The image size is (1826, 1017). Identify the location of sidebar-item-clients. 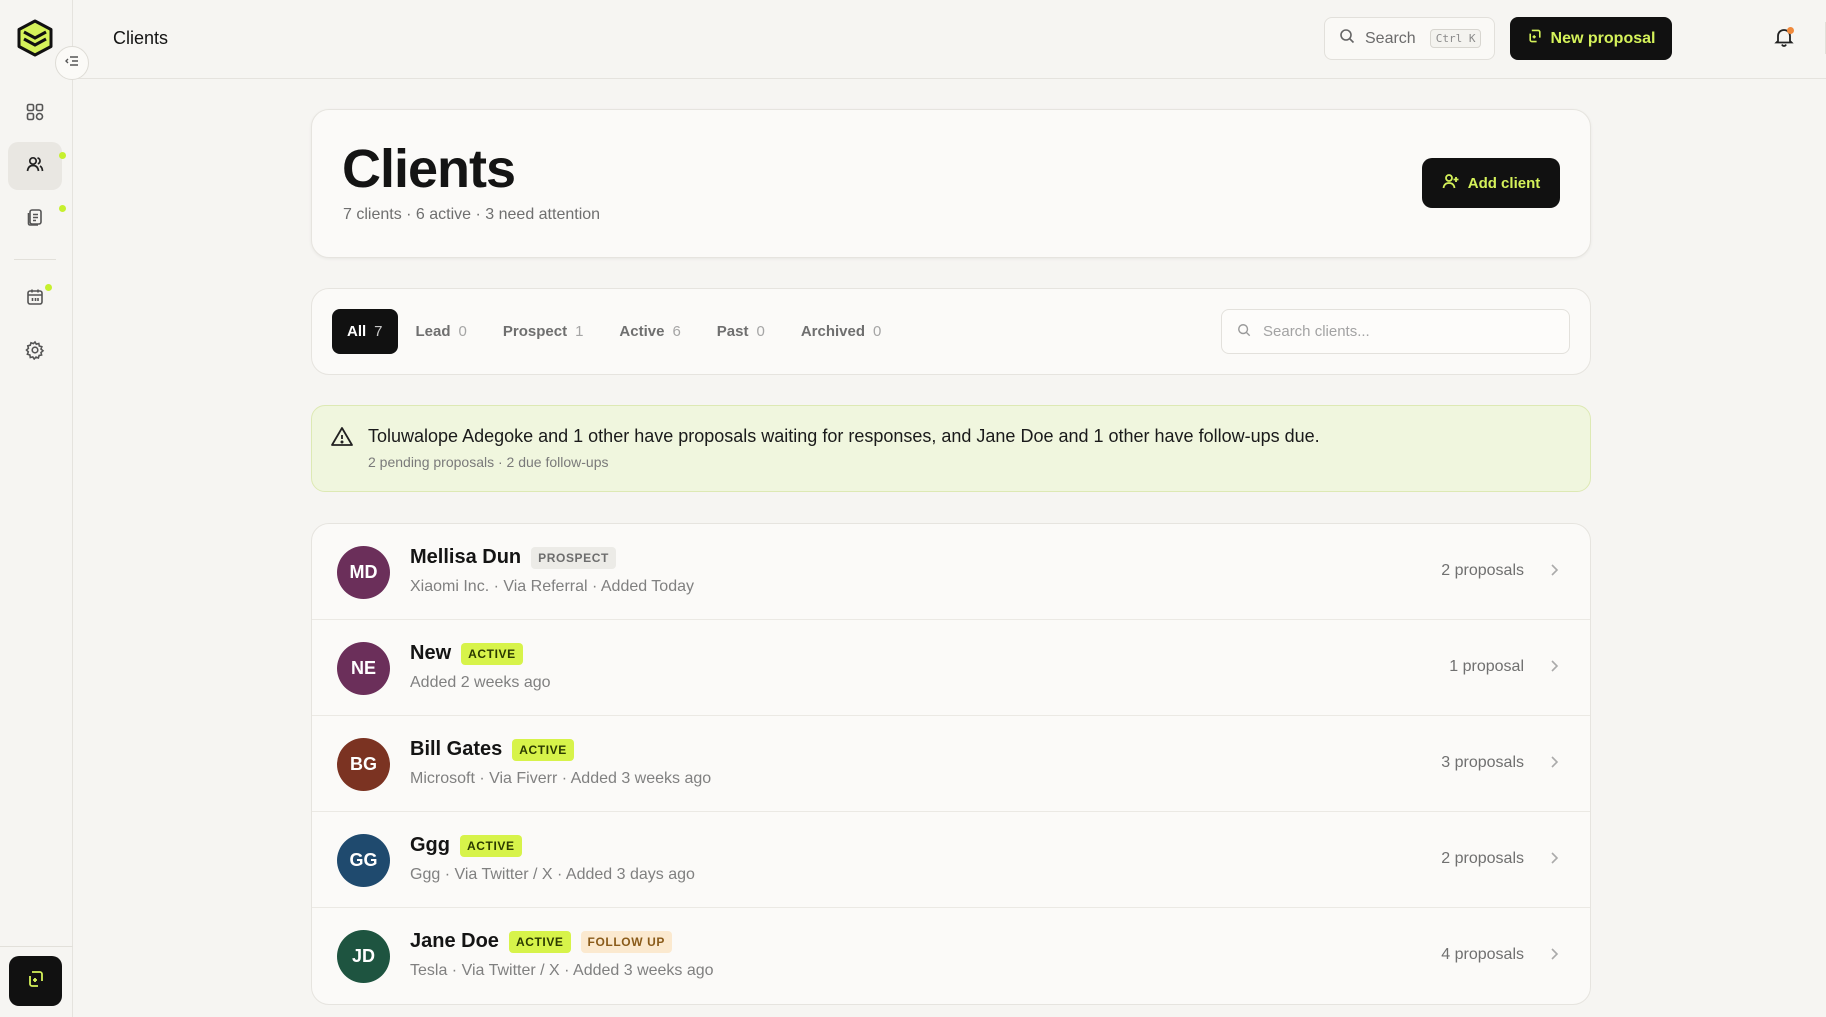
(35, 166).